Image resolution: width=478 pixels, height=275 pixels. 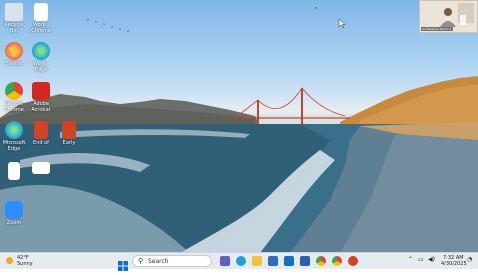 I want to click on notification-bell-icon: ◔, so click(x=469, y=260).